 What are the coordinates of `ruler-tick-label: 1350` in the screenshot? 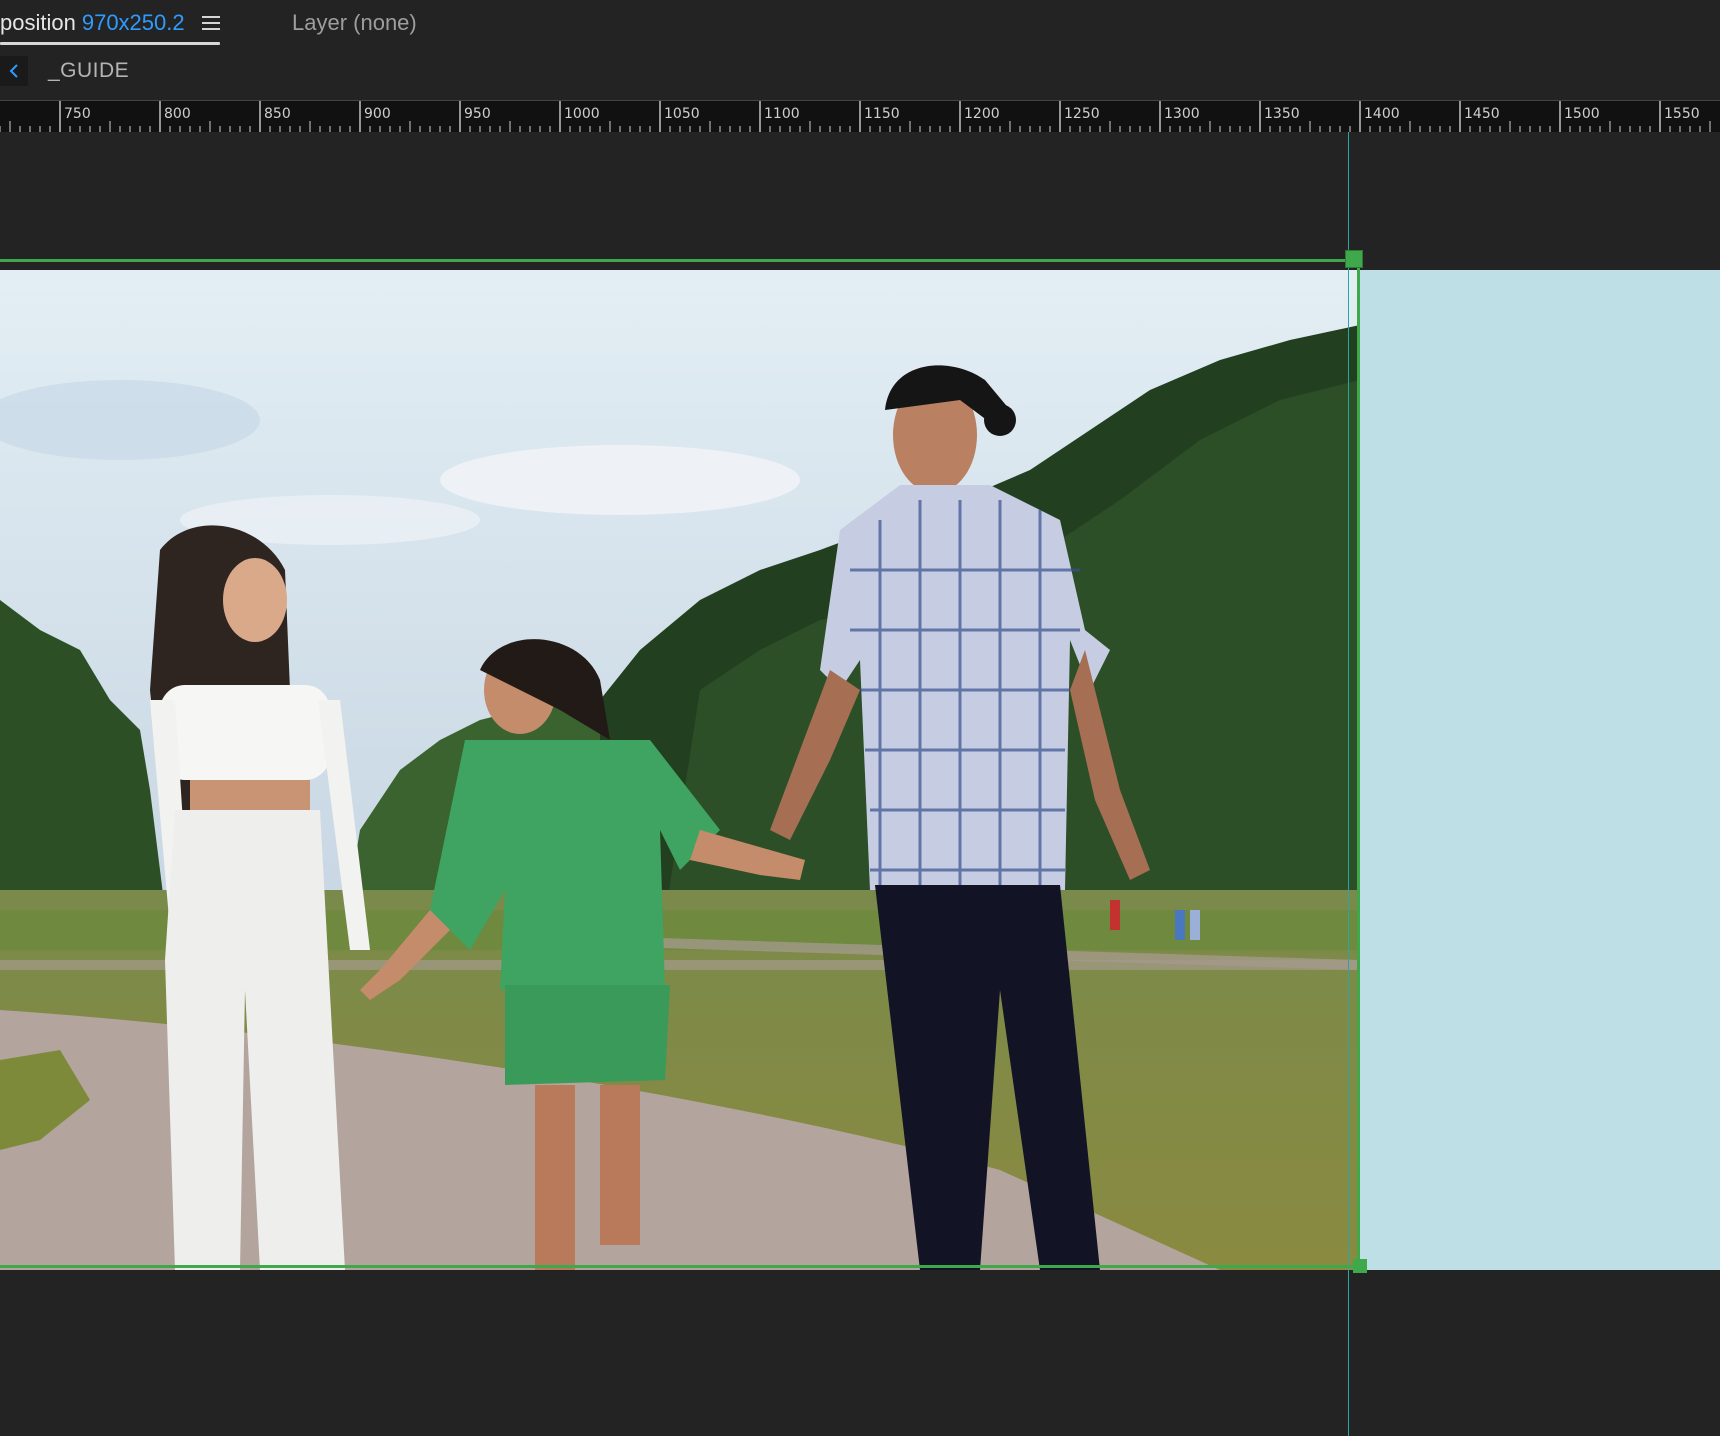 It's located at (1282, 114).